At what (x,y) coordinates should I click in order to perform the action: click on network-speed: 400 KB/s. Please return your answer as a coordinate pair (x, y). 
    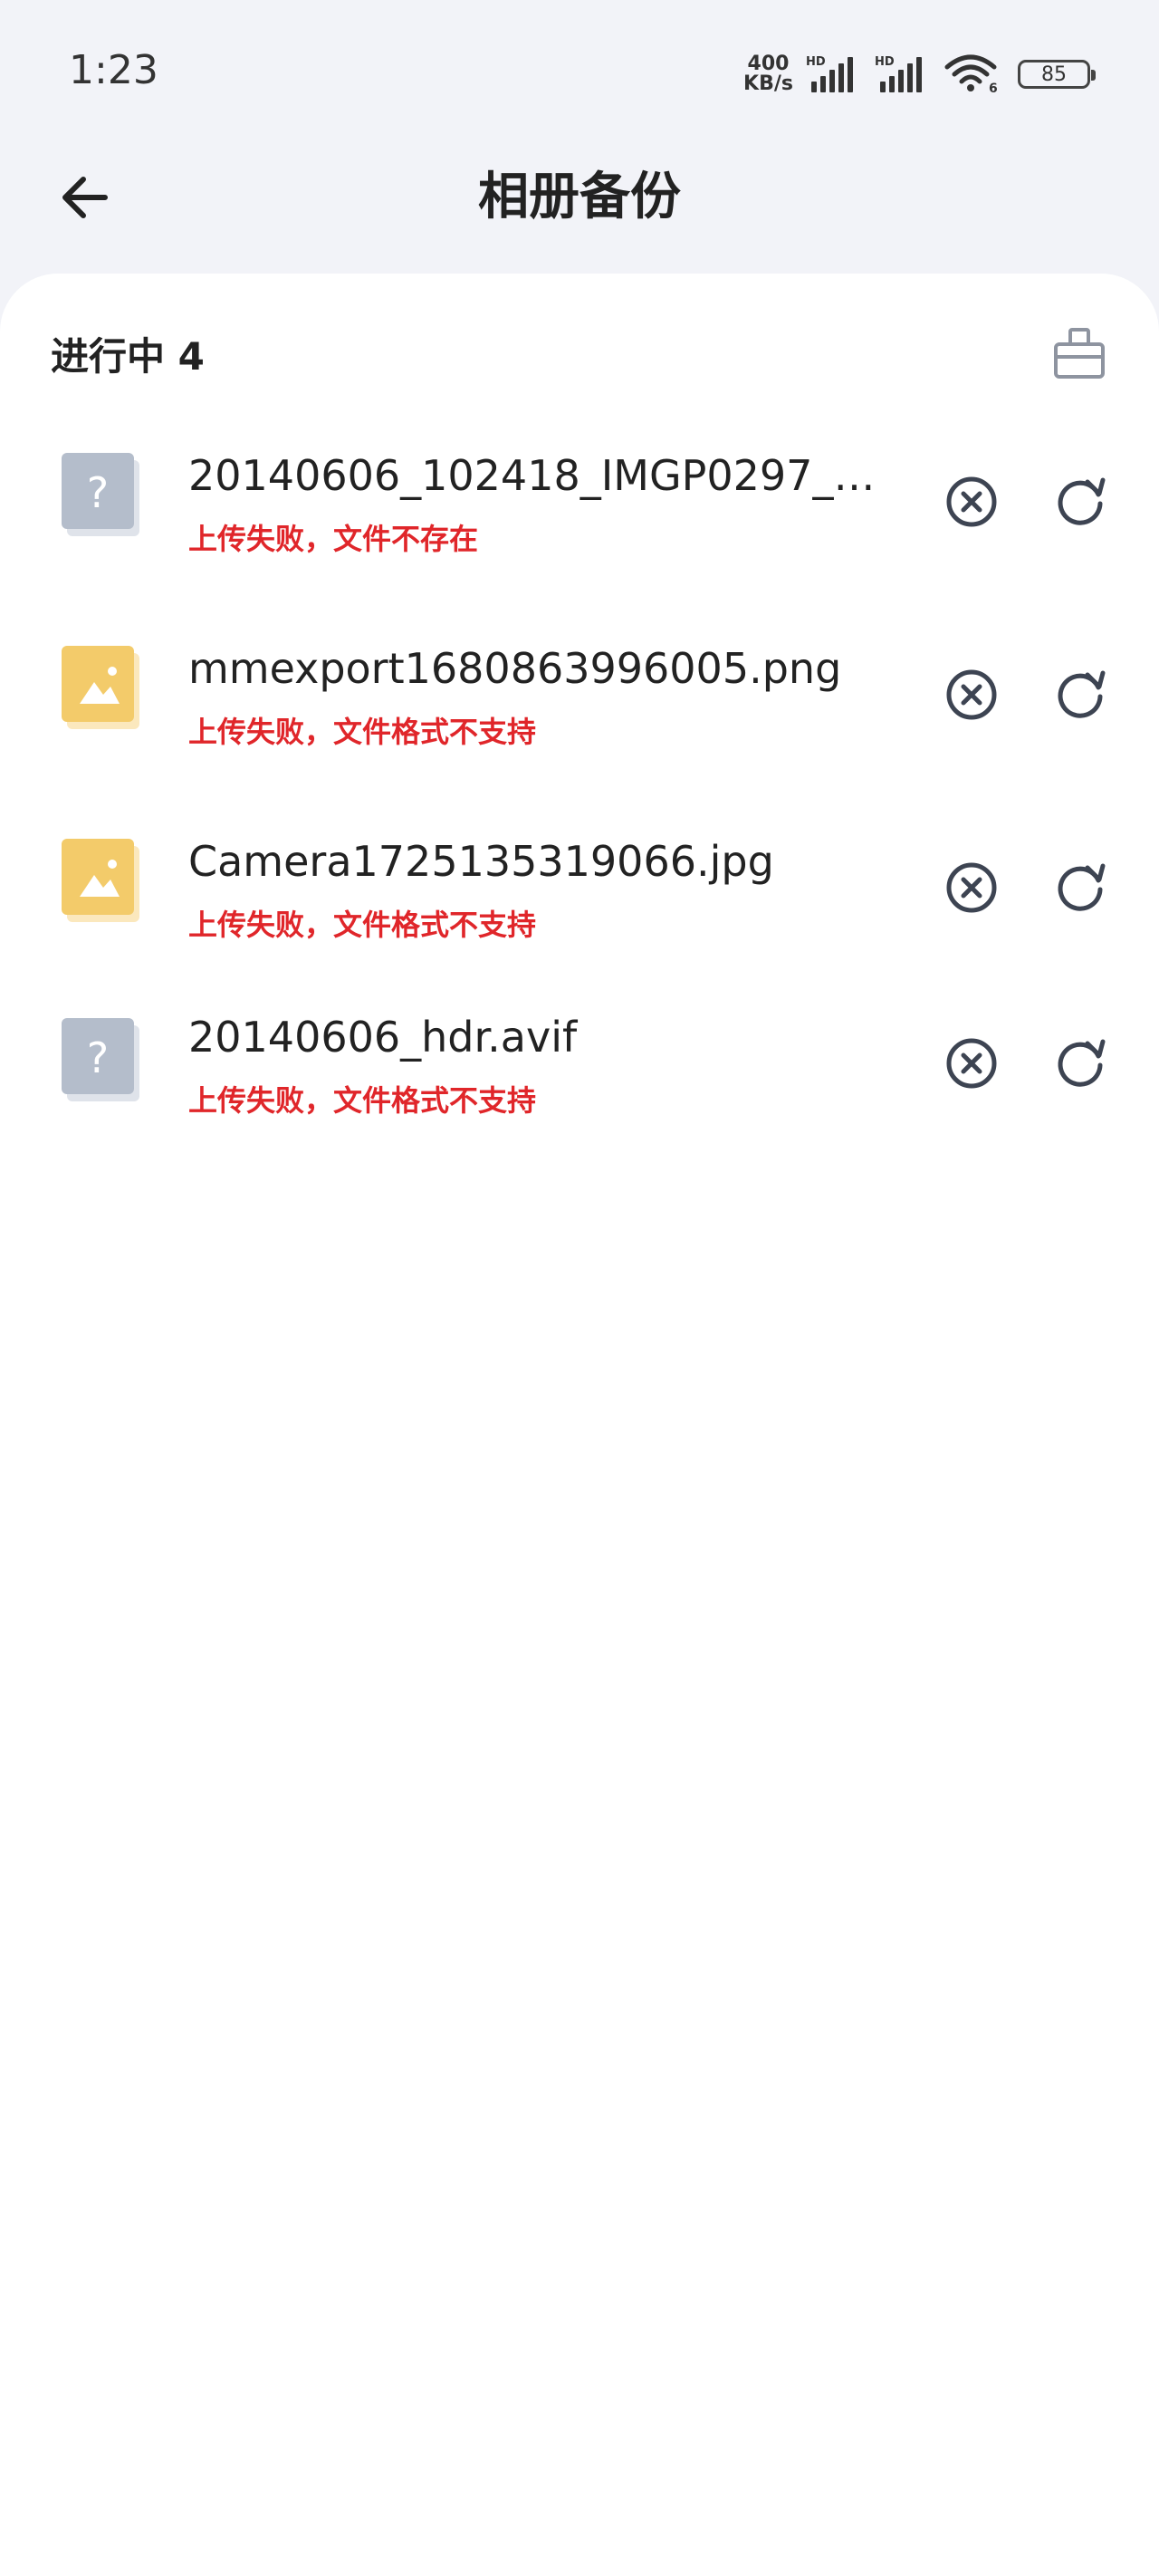
    Looking at the image, I should click on (768, 74).